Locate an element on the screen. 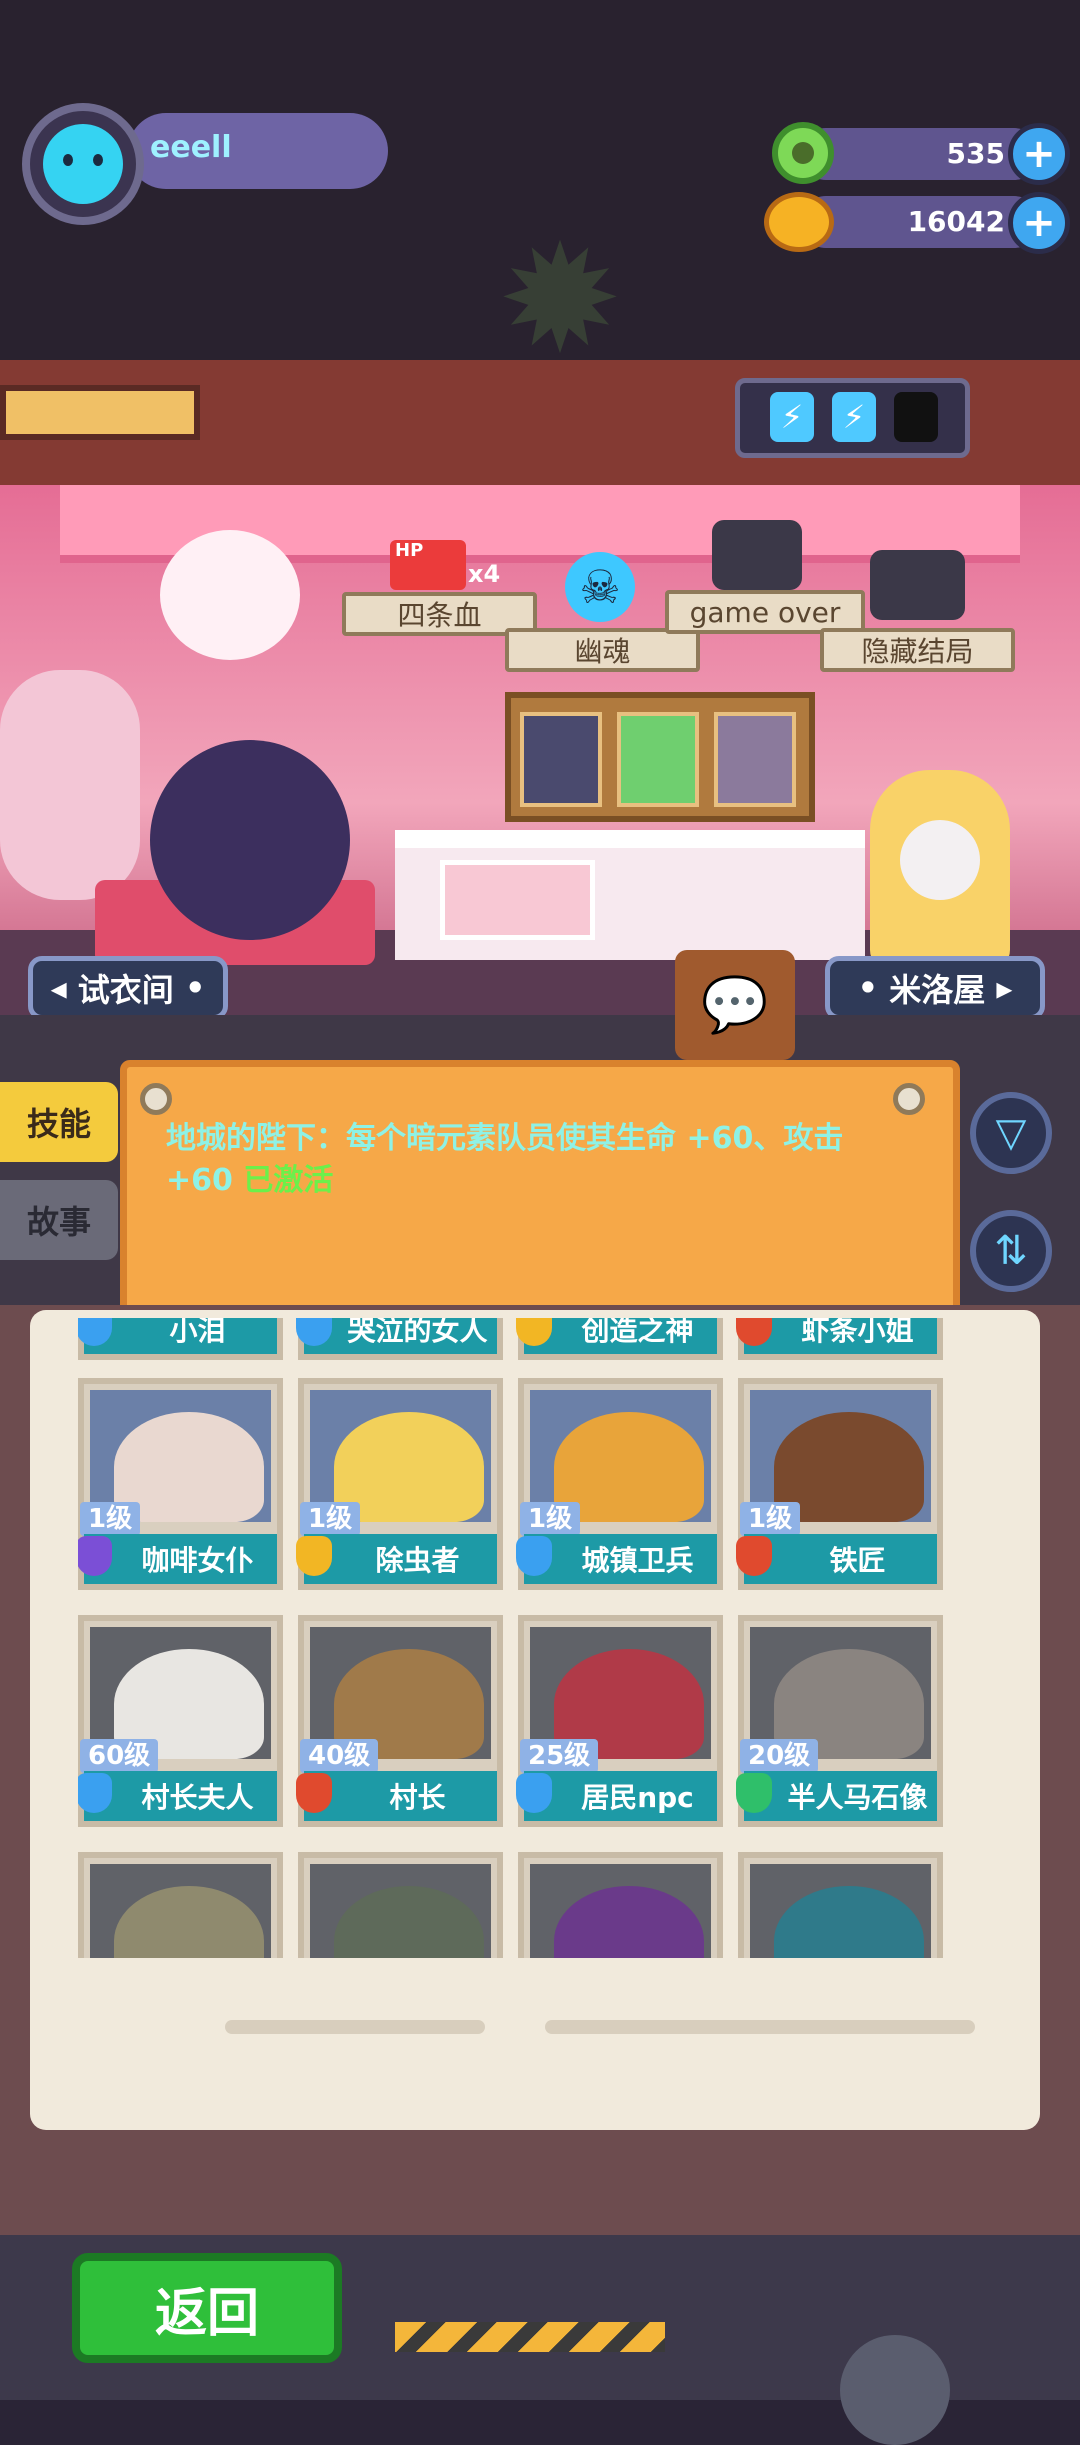  card-level: 60级 is located at coordinates (119, 1756).